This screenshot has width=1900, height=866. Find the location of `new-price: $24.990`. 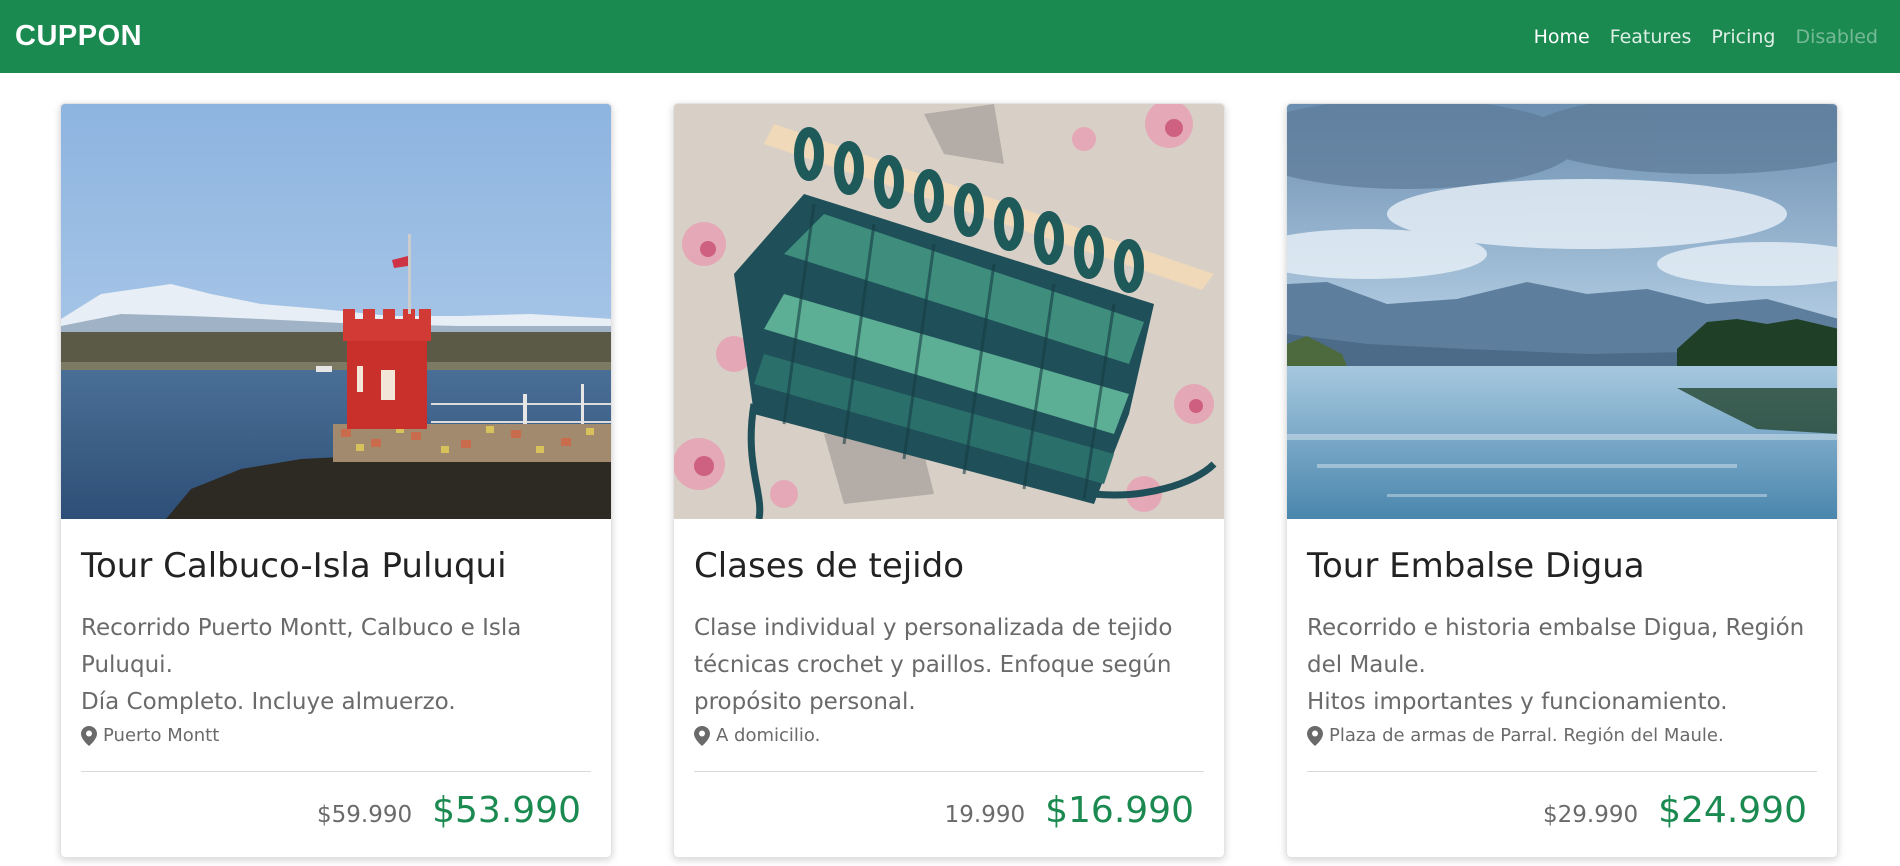

new-price: $24.990 is located at coordinates (1732, 811).